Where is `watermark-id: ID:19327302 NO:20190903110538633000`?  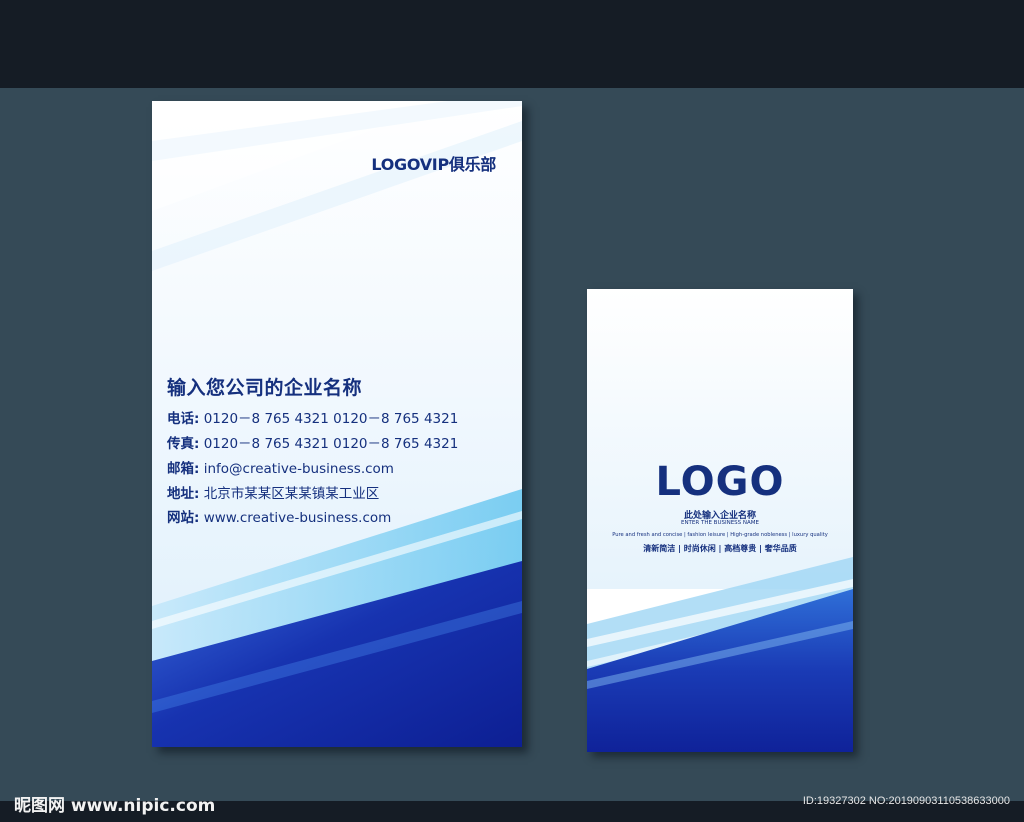
watermark-id: ID:19327302 NO:20190903110538633000 is located at coordinates (906, 801).